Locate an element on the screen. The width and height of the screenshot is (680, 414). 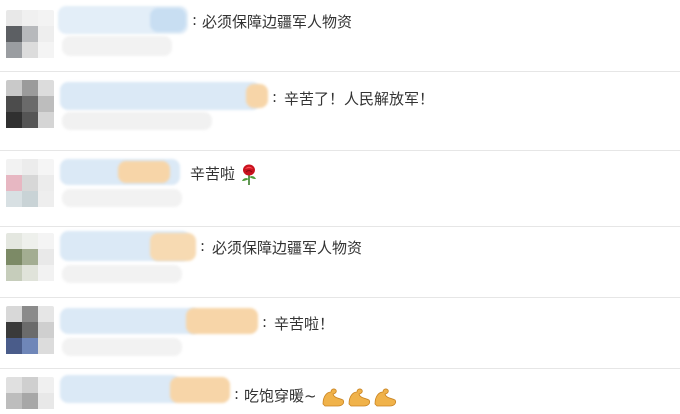
flexed-biceps-icon is located at coordinates (359, 397).